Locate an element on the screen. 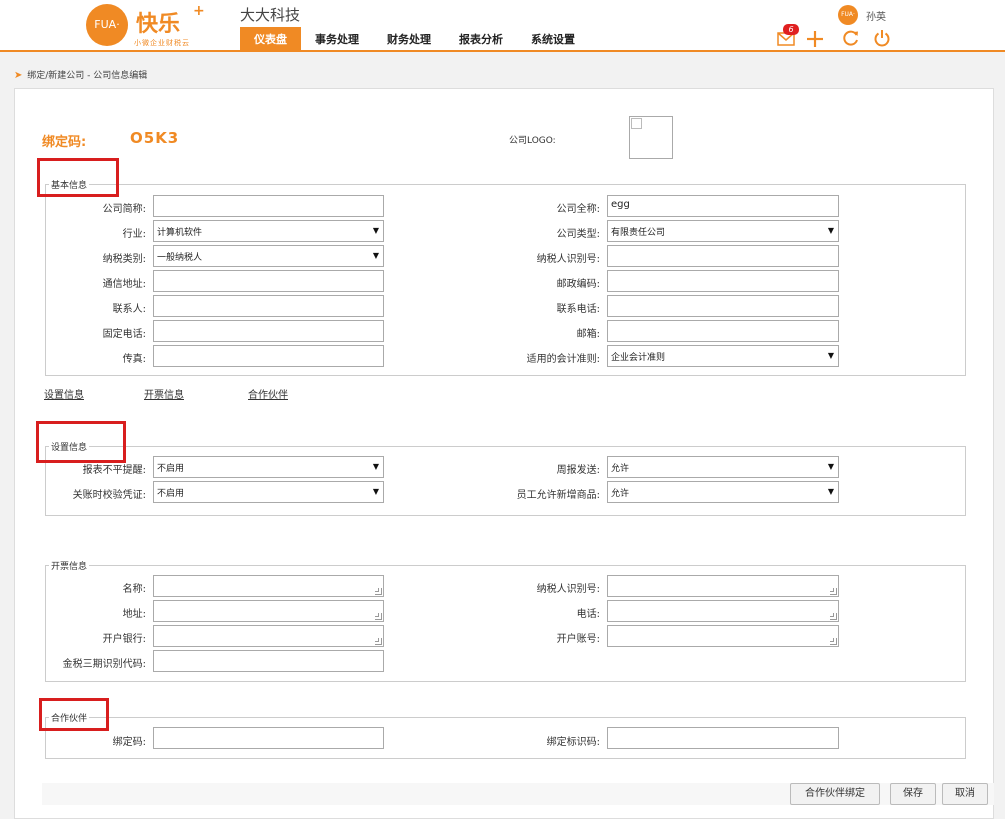 This screenshot has height=819, width=1005. plus-icon is located at coordinates (815, 38).